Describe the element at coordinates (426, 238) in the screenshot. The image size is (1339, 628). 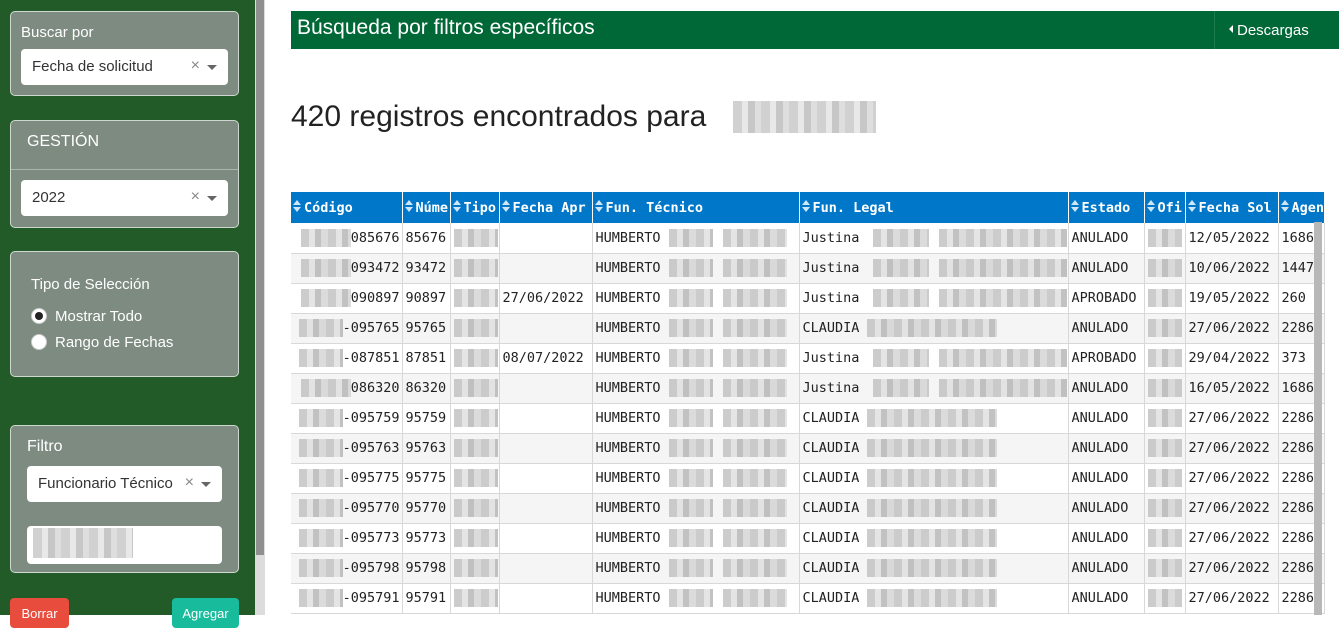
I see `cell-numero: 85676` at that location.